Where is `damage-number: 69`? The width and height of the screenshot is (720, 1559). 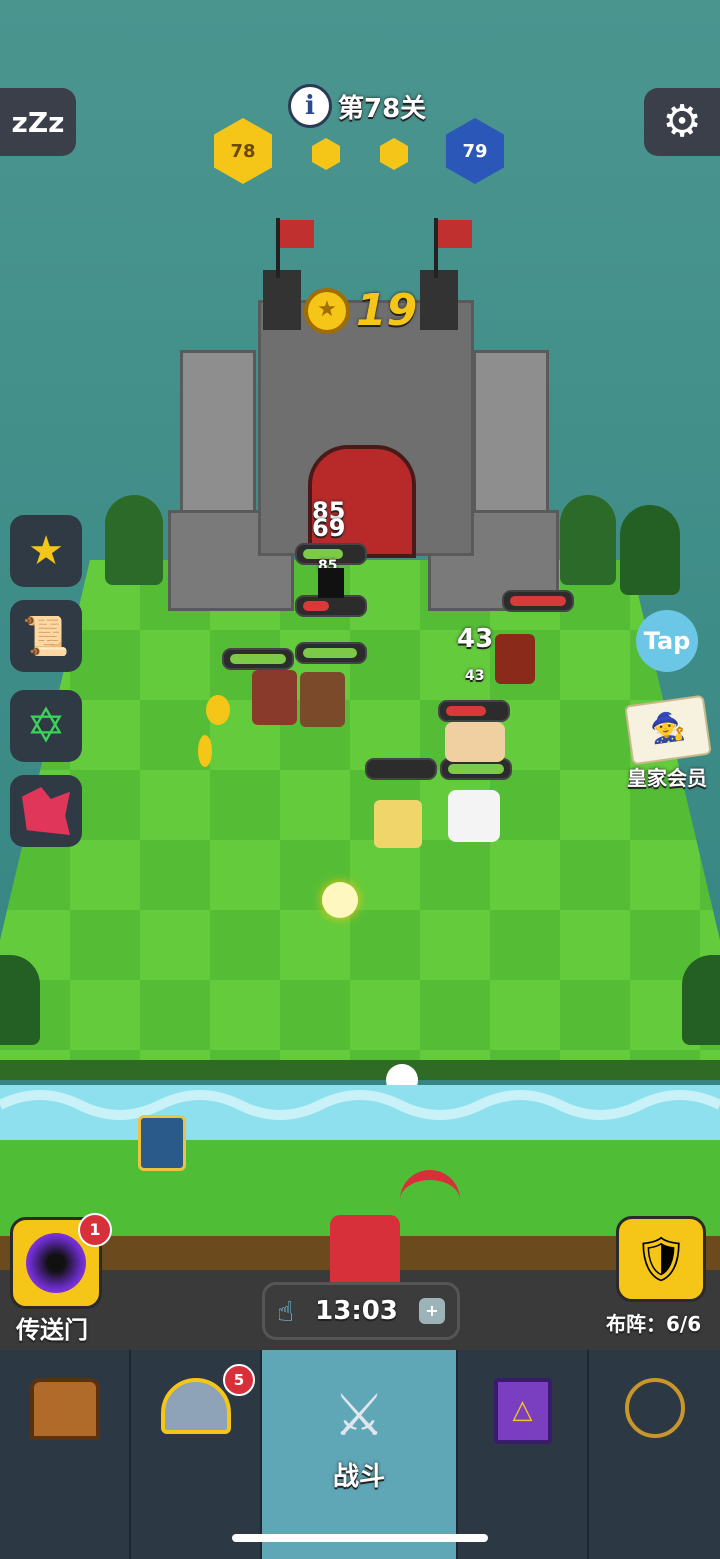
damage-number: 69 is located at coordinates (329, 528).